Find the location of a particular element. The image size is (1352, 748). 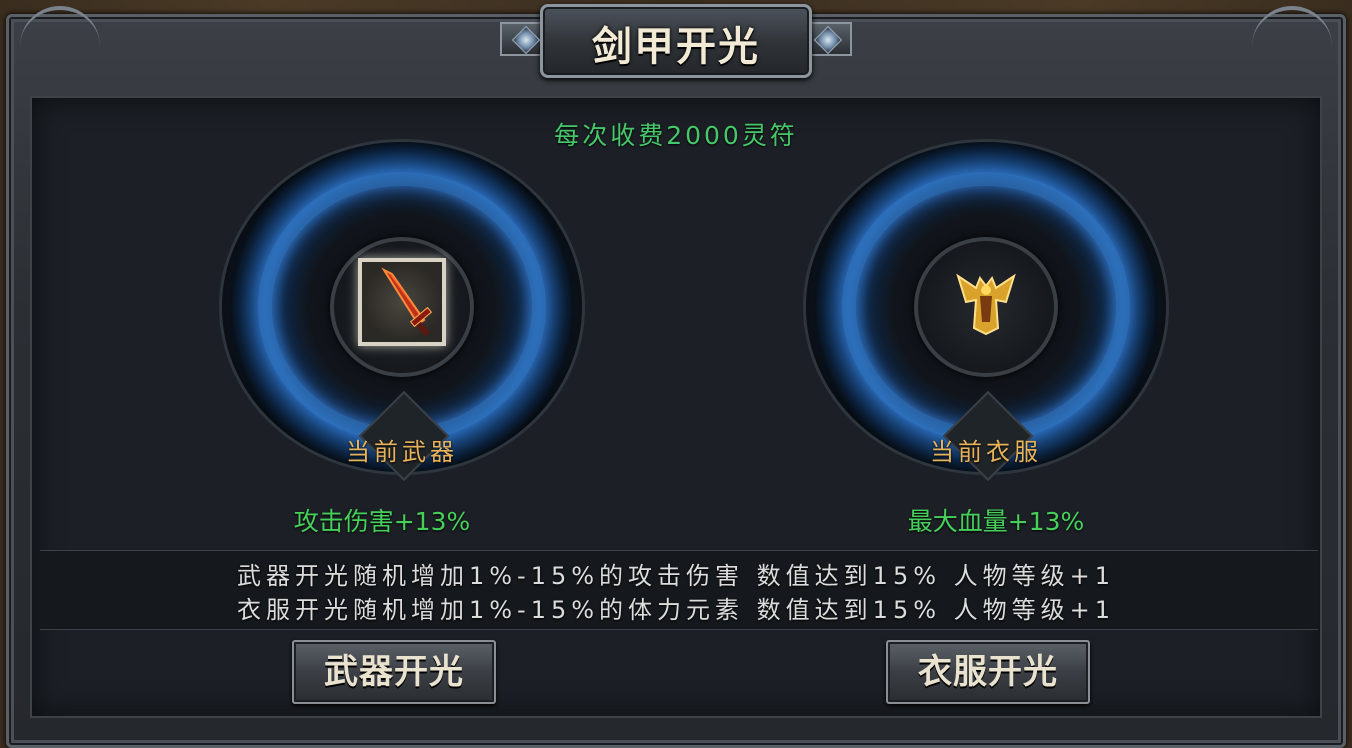

armor-label: 当前衣服 is located at coordinates (986, 452).